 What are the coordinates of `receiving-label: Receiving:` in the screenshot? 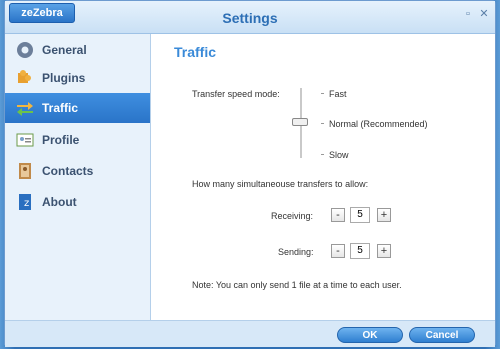 It's located at (292, 216).